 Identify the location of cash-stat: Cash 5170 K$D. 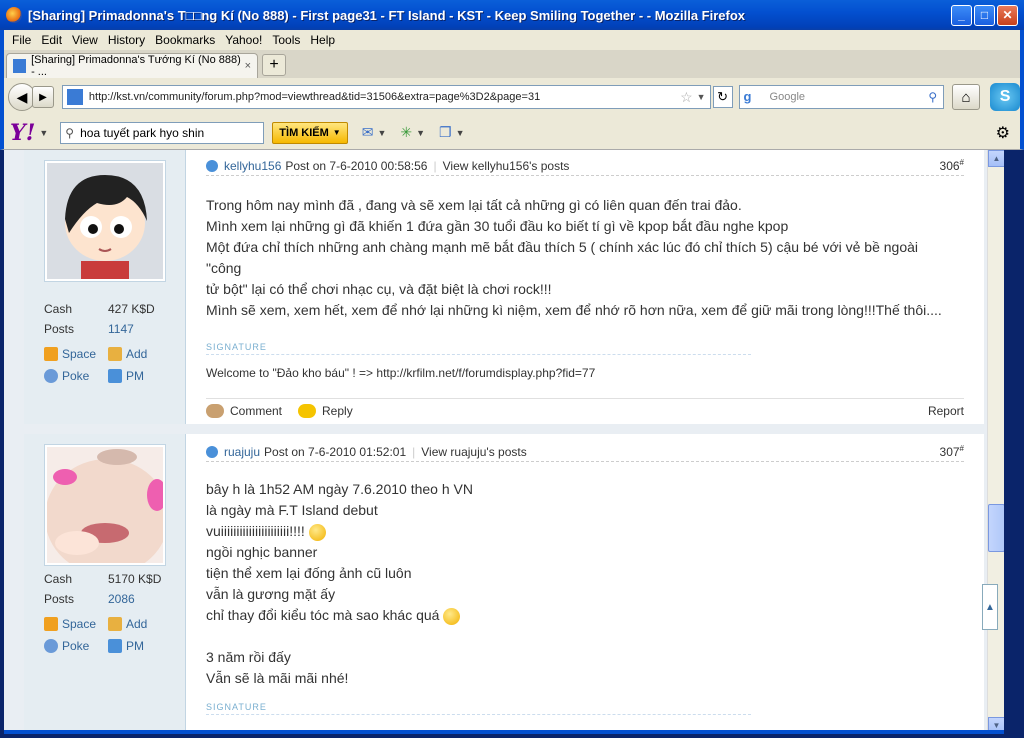
(102, 579).